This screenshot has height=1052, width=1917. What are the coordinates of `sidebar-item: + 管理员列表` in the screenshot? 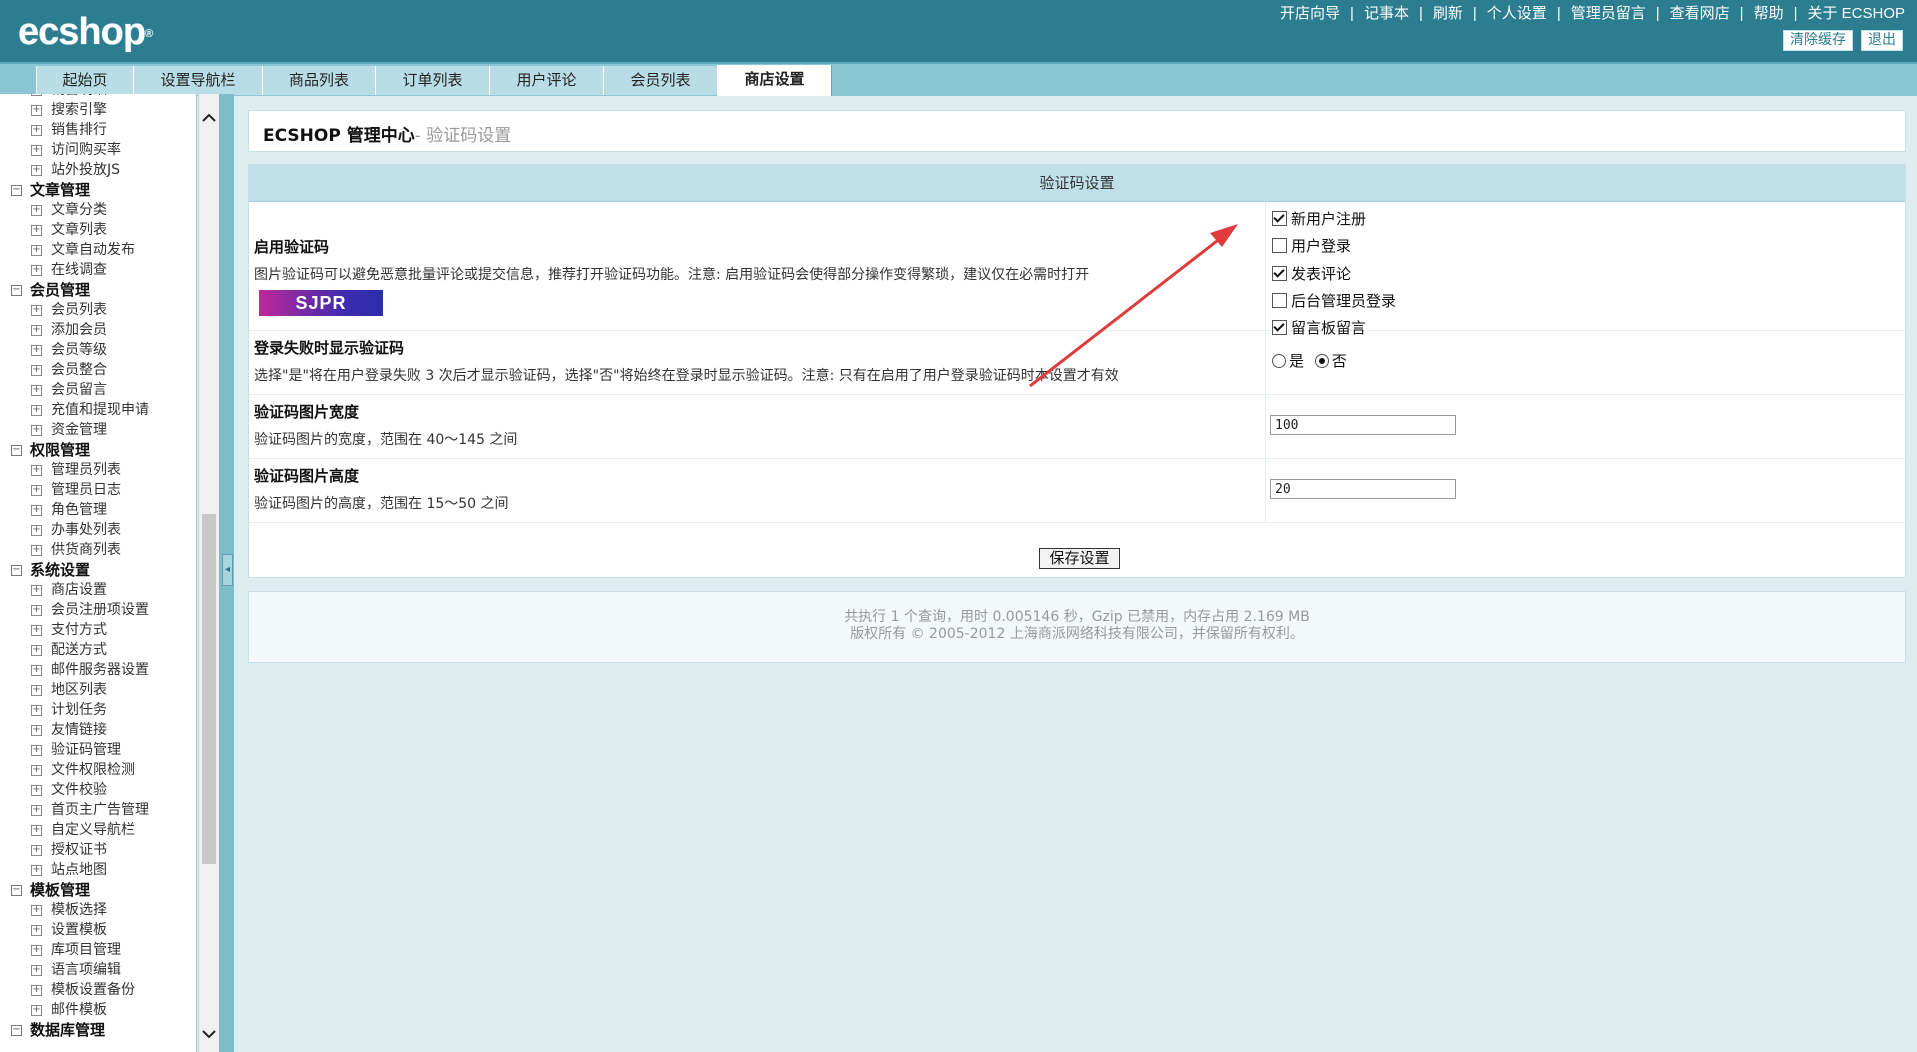 It's located at (96, 470).